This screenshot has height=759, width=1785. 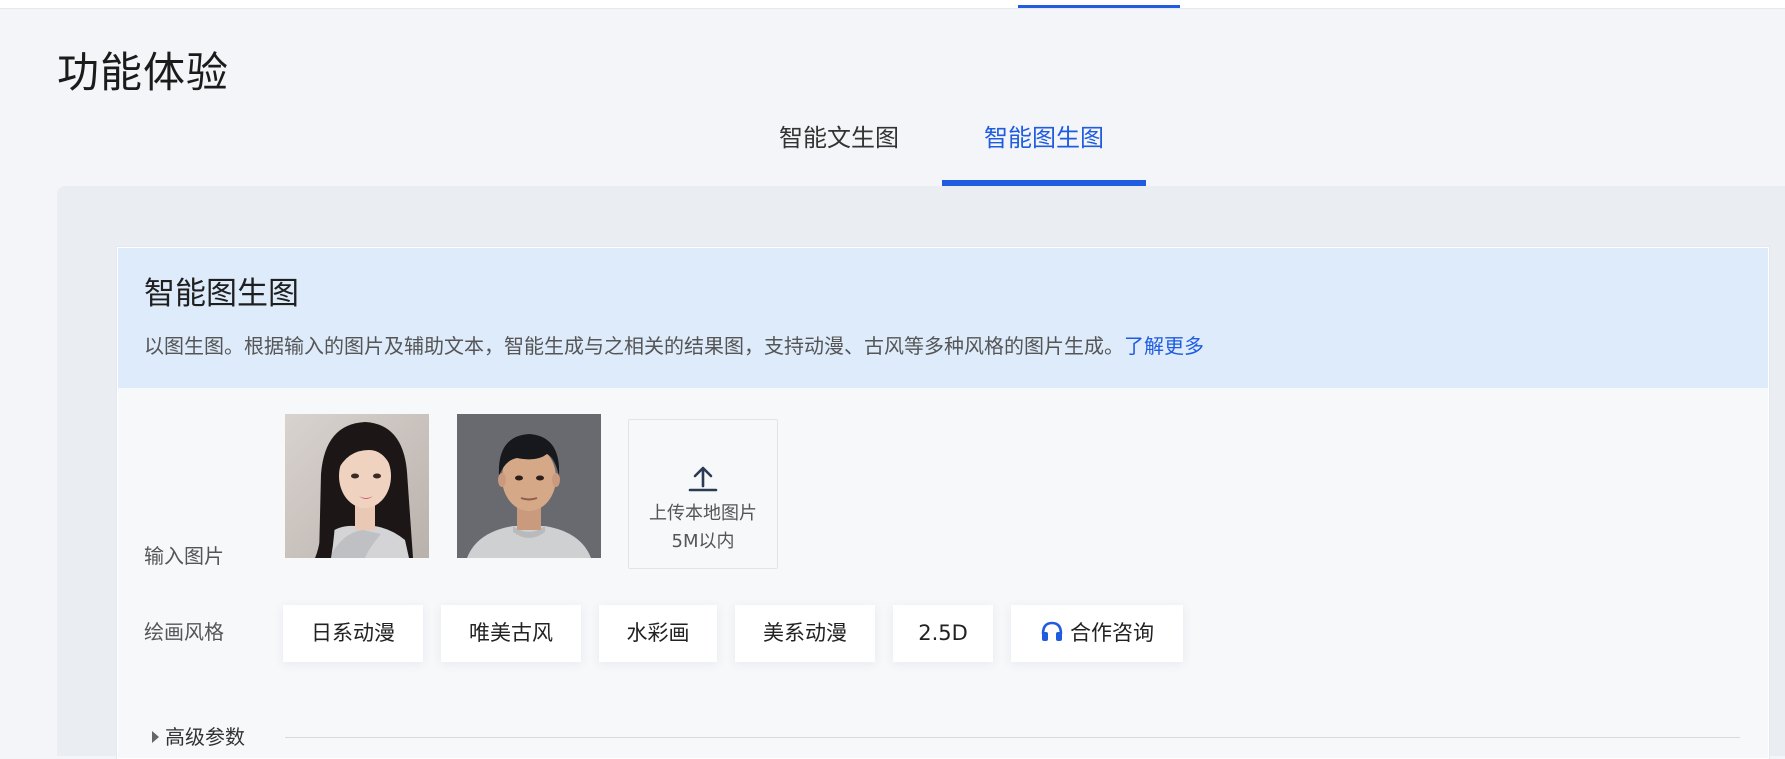 I want to click on page-title: 功能体验, so click(x=143, y=73).